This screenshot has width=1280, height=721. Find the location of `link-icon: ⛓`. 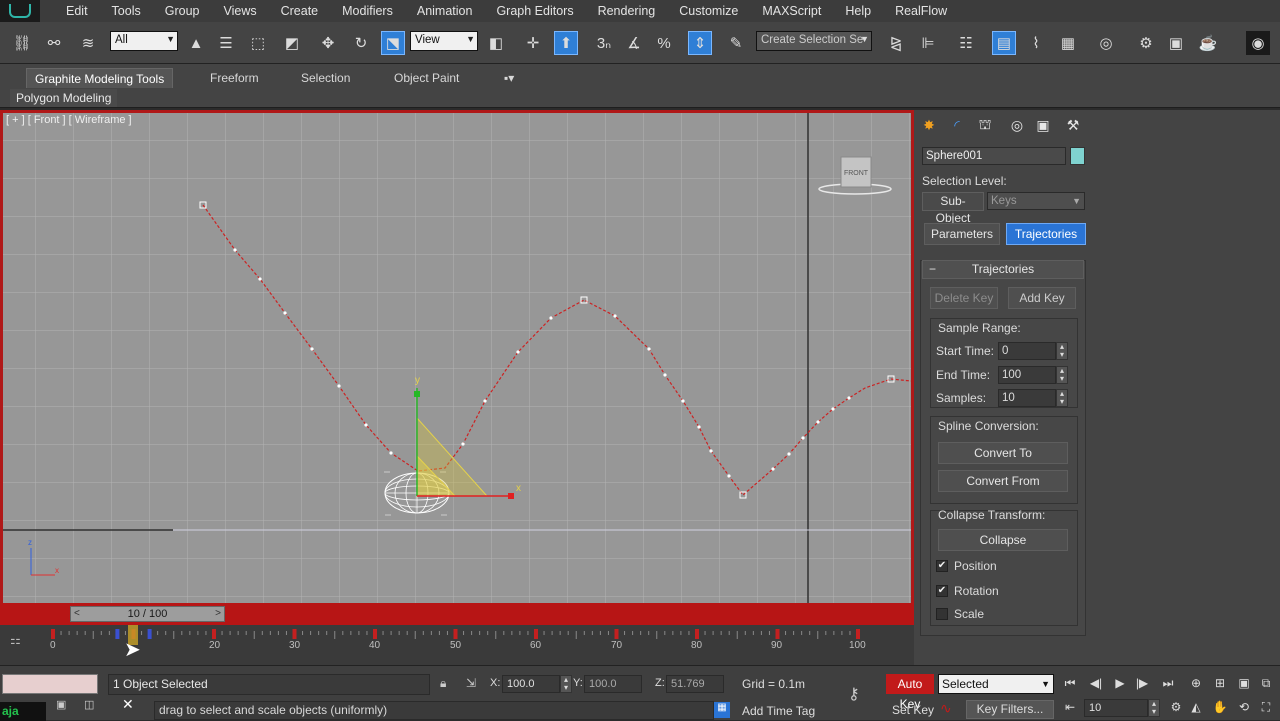

link-icon: ⛓ is located at coordinates (22, 43).